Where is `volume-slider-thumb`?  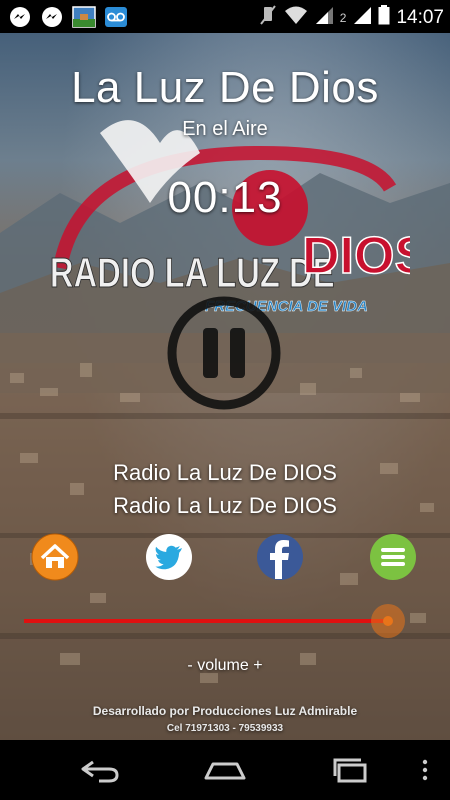
volume-slider-thumb is located at coordinates (388, 621).